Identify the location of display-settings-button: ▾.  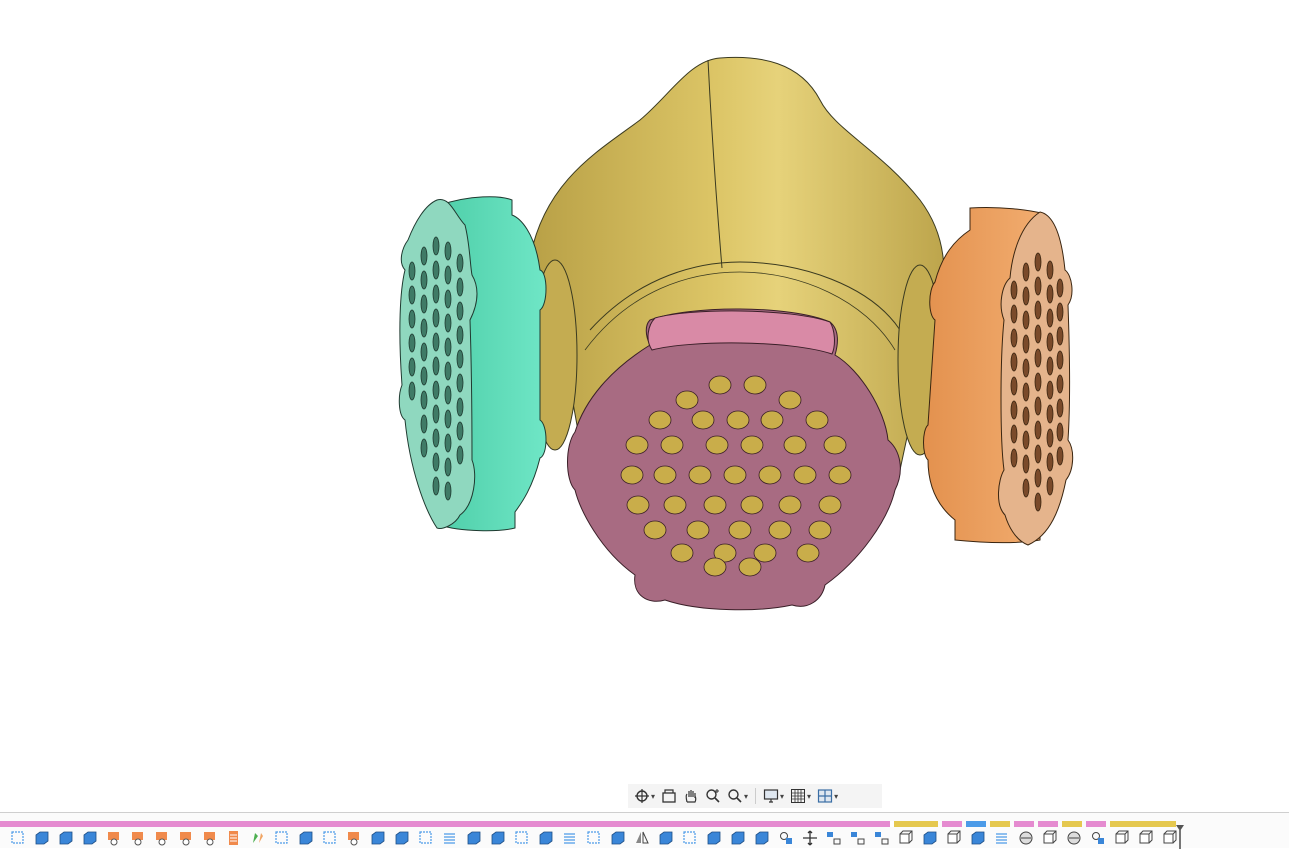
(773, 796).